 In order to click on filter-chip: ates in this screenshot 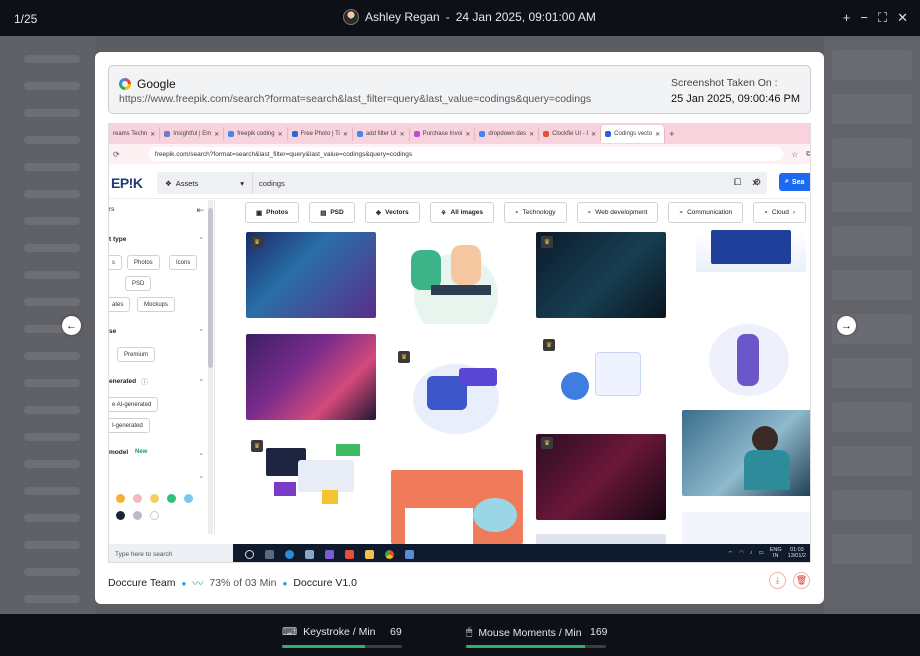, I will do `click(120, 304)`.